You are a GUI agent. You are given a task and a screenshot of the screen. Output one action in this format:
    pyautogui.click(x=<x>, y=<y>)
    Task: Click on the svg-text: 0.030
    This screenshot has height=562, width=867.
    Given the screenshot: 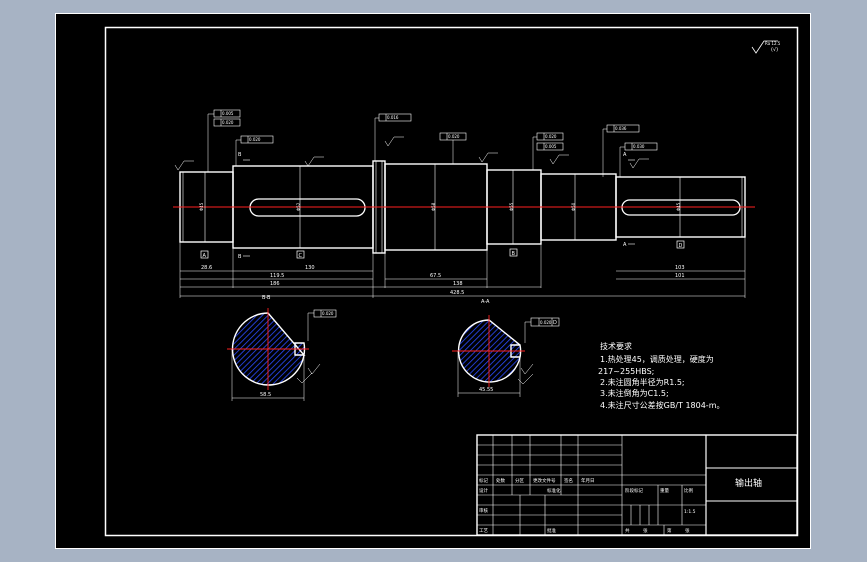 What is the action you would take?
    pyautogui.click(x=639, y=146)
    